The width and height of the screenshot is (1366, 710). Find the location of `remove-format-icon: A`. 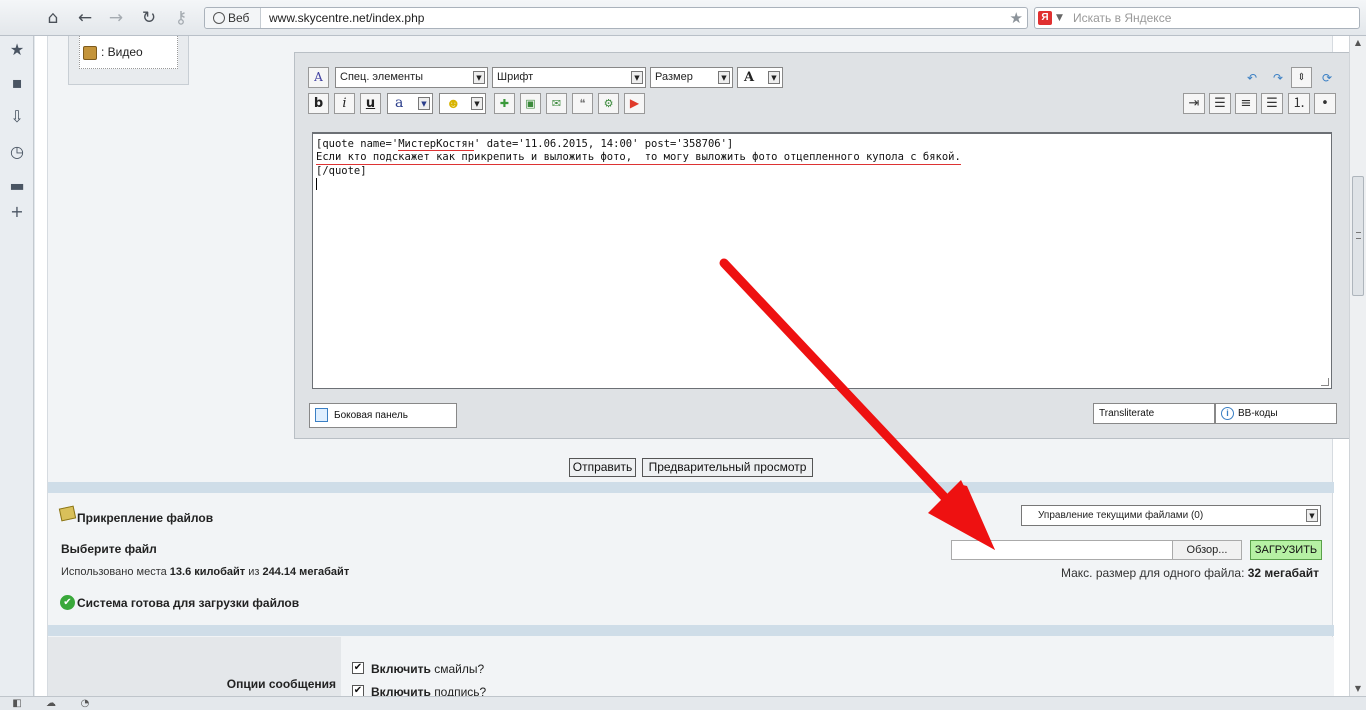

remove-format-icon: A is located at coordinates (318, 77).